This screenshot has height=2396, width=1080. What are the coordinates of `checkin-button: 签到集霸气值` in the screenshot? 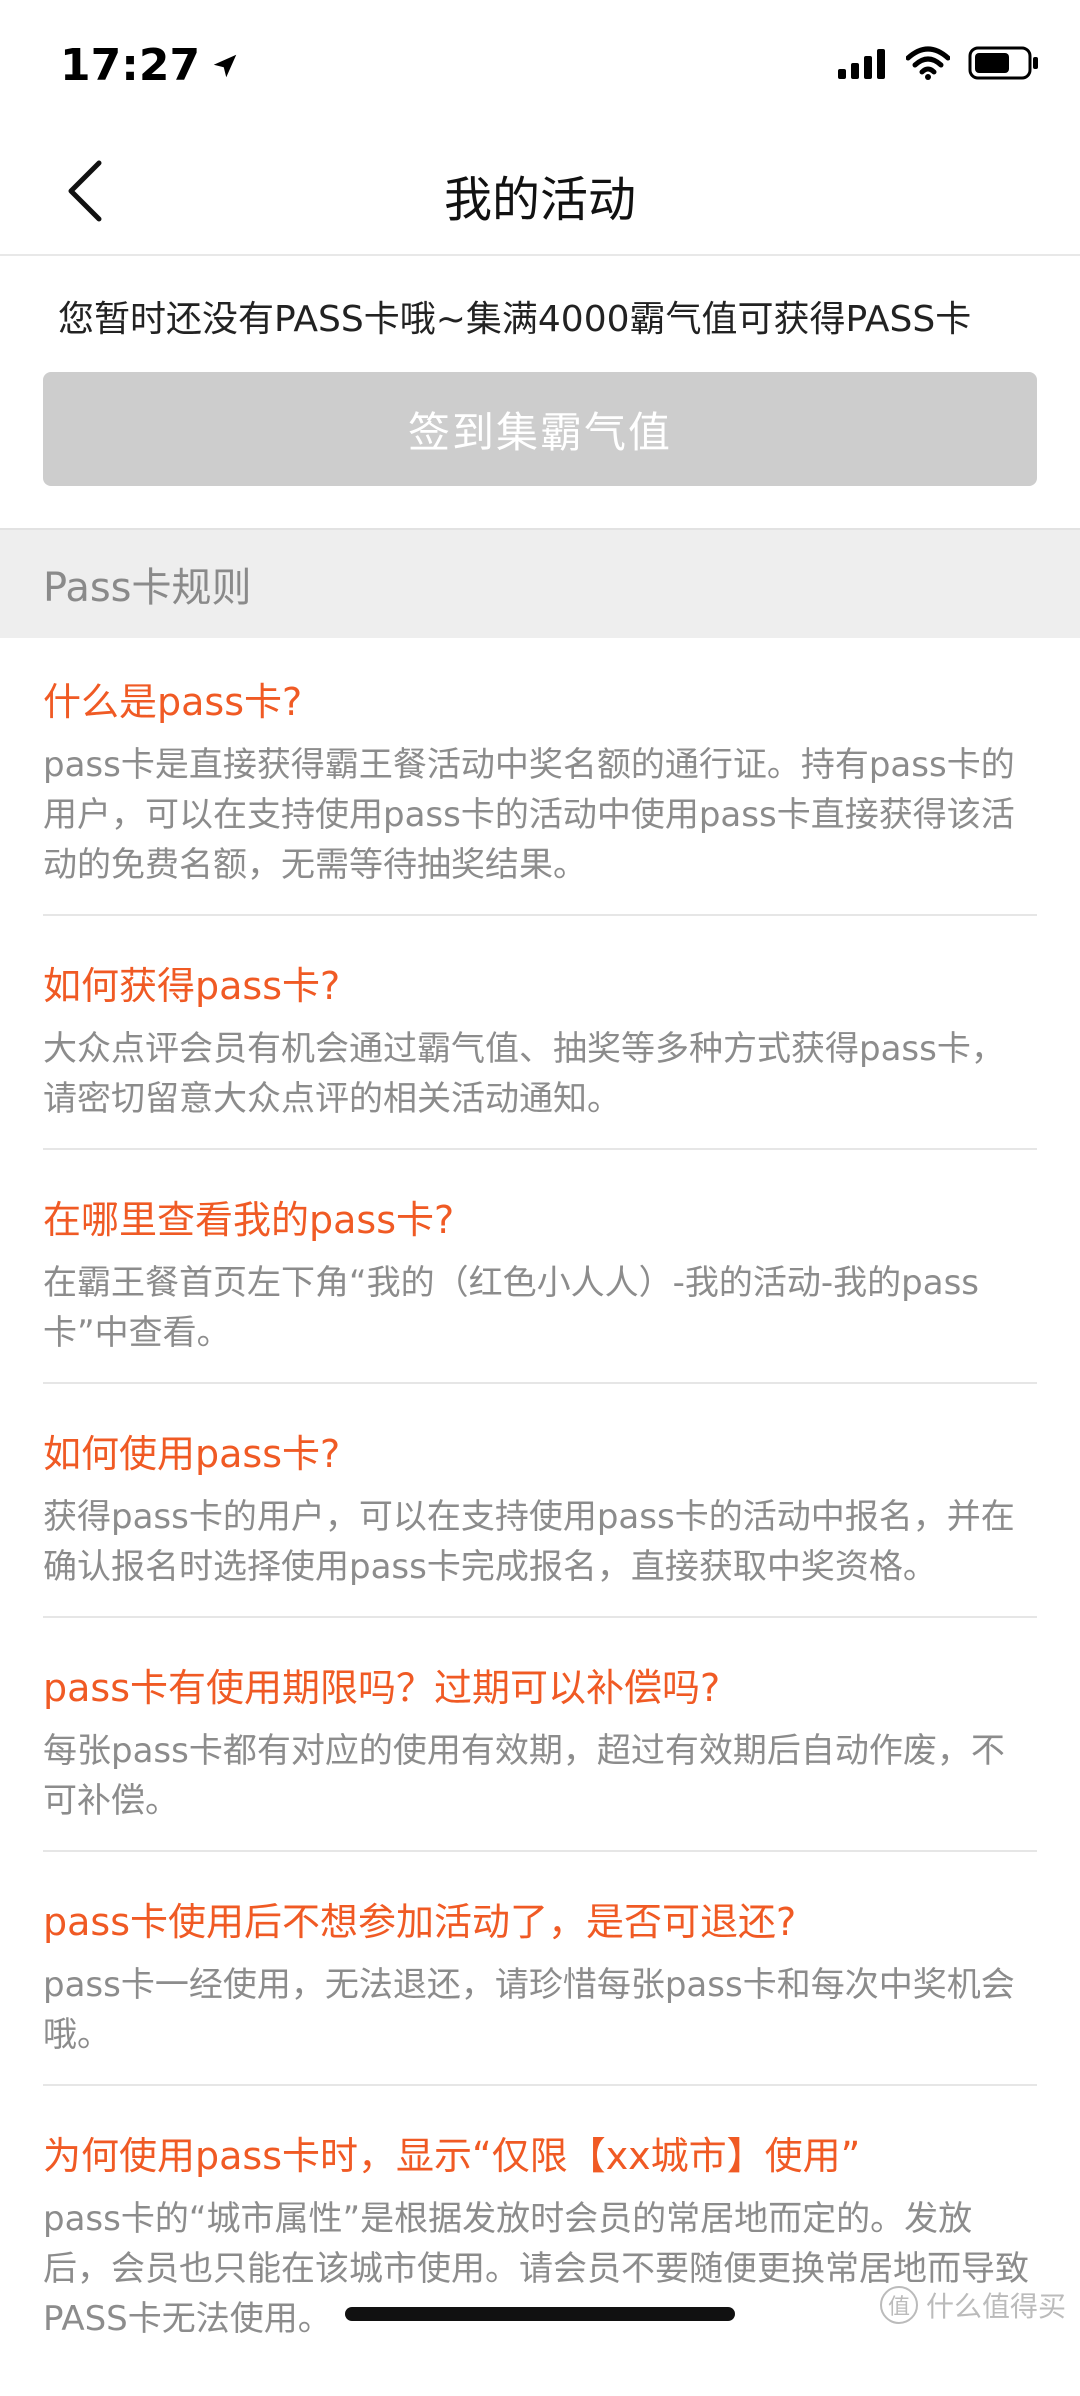 It's located at (540, 429).